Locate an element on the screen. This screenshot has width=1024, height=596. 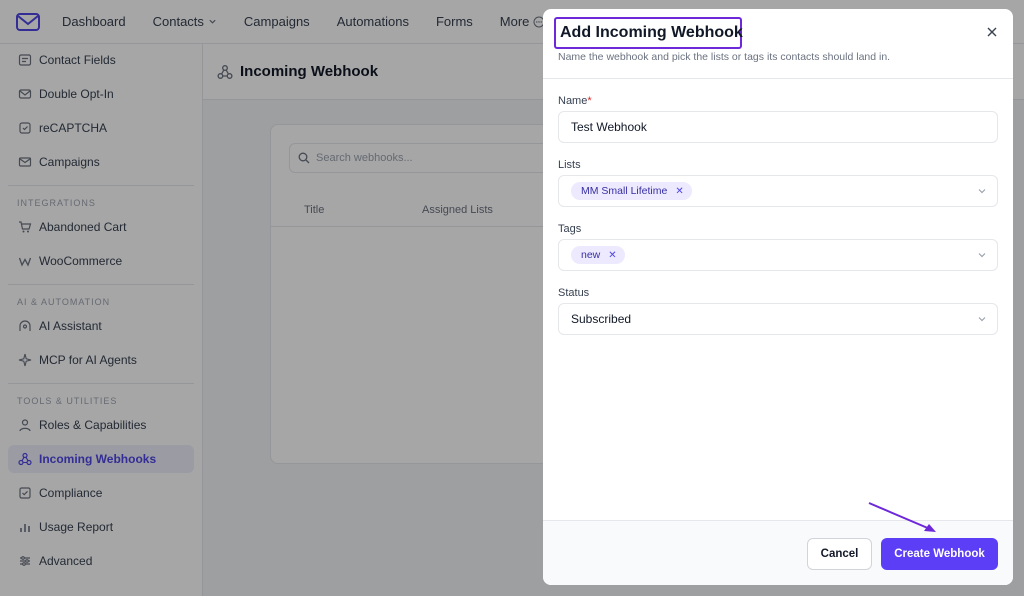
status-label: Status is located at coordinates (574, 293).